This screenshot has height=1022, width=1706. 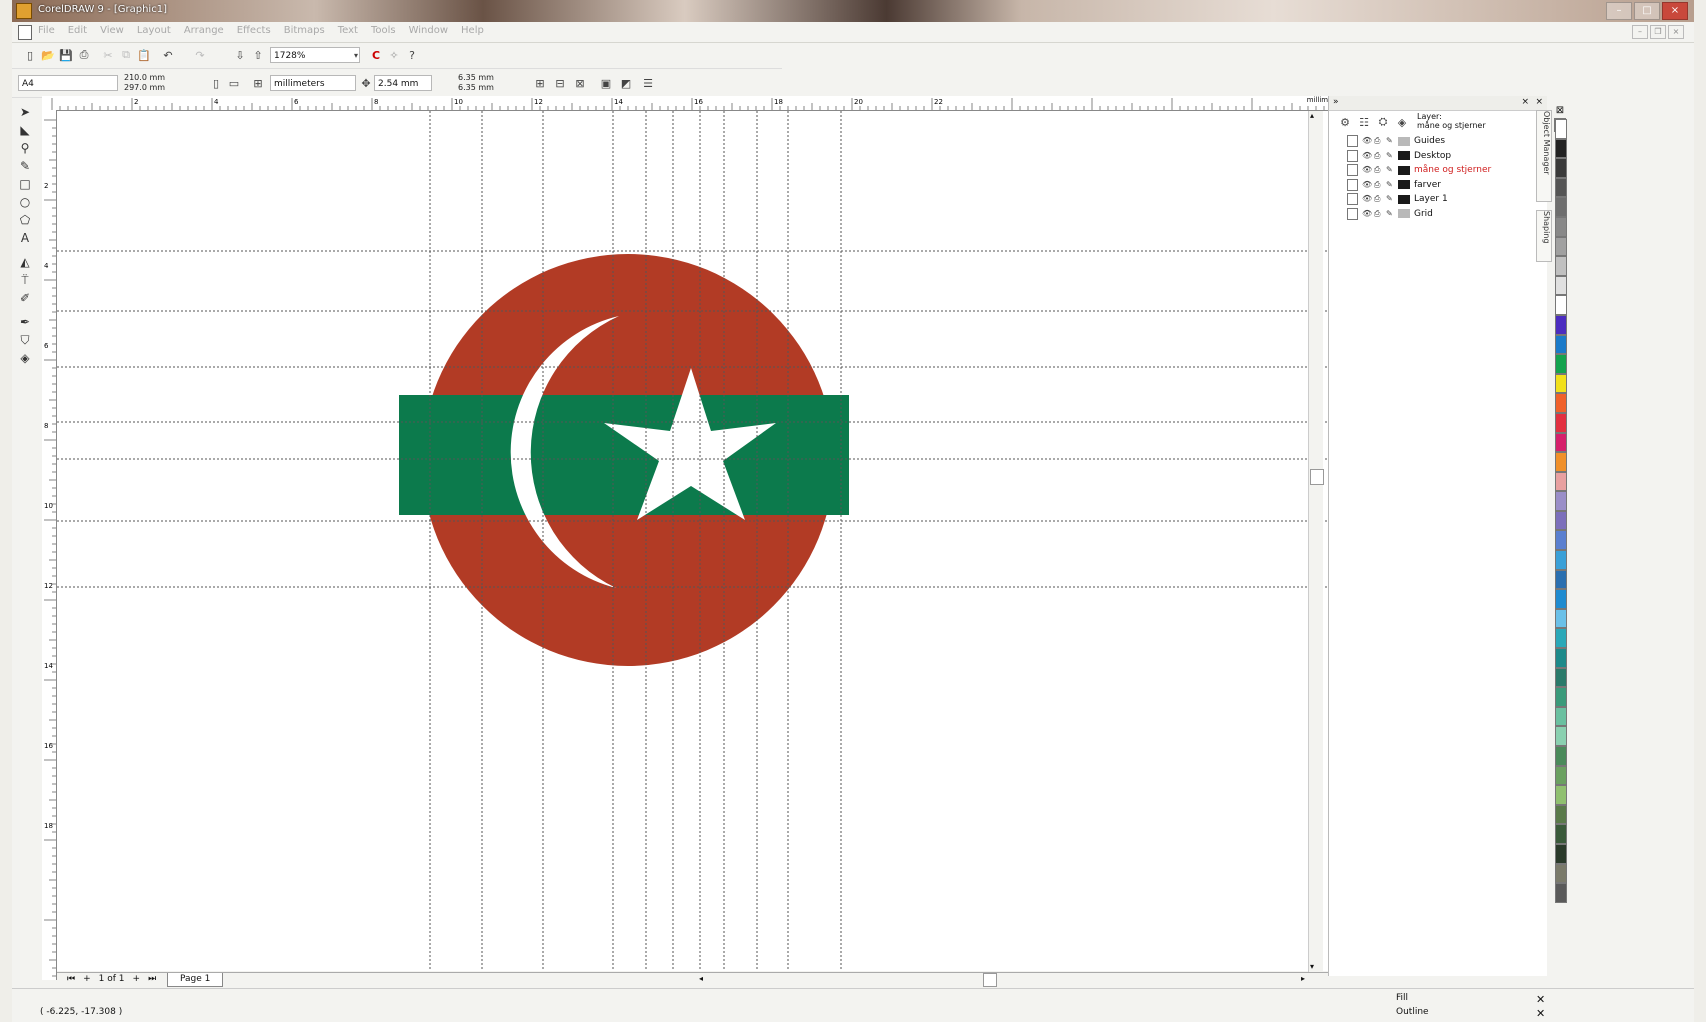 What do you see at coordinates (1383, 122) in the screenshot?
I see `edit-across-layers-icon: ⛭` at bounding box center [1383, 122].